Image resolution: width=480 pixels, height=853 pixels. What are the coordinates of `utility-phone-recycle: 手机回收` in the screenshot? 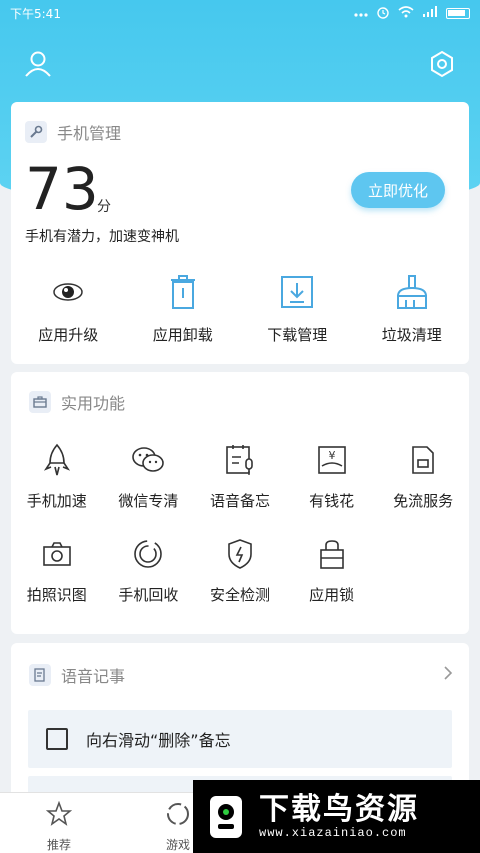 It's located at (149, 569).